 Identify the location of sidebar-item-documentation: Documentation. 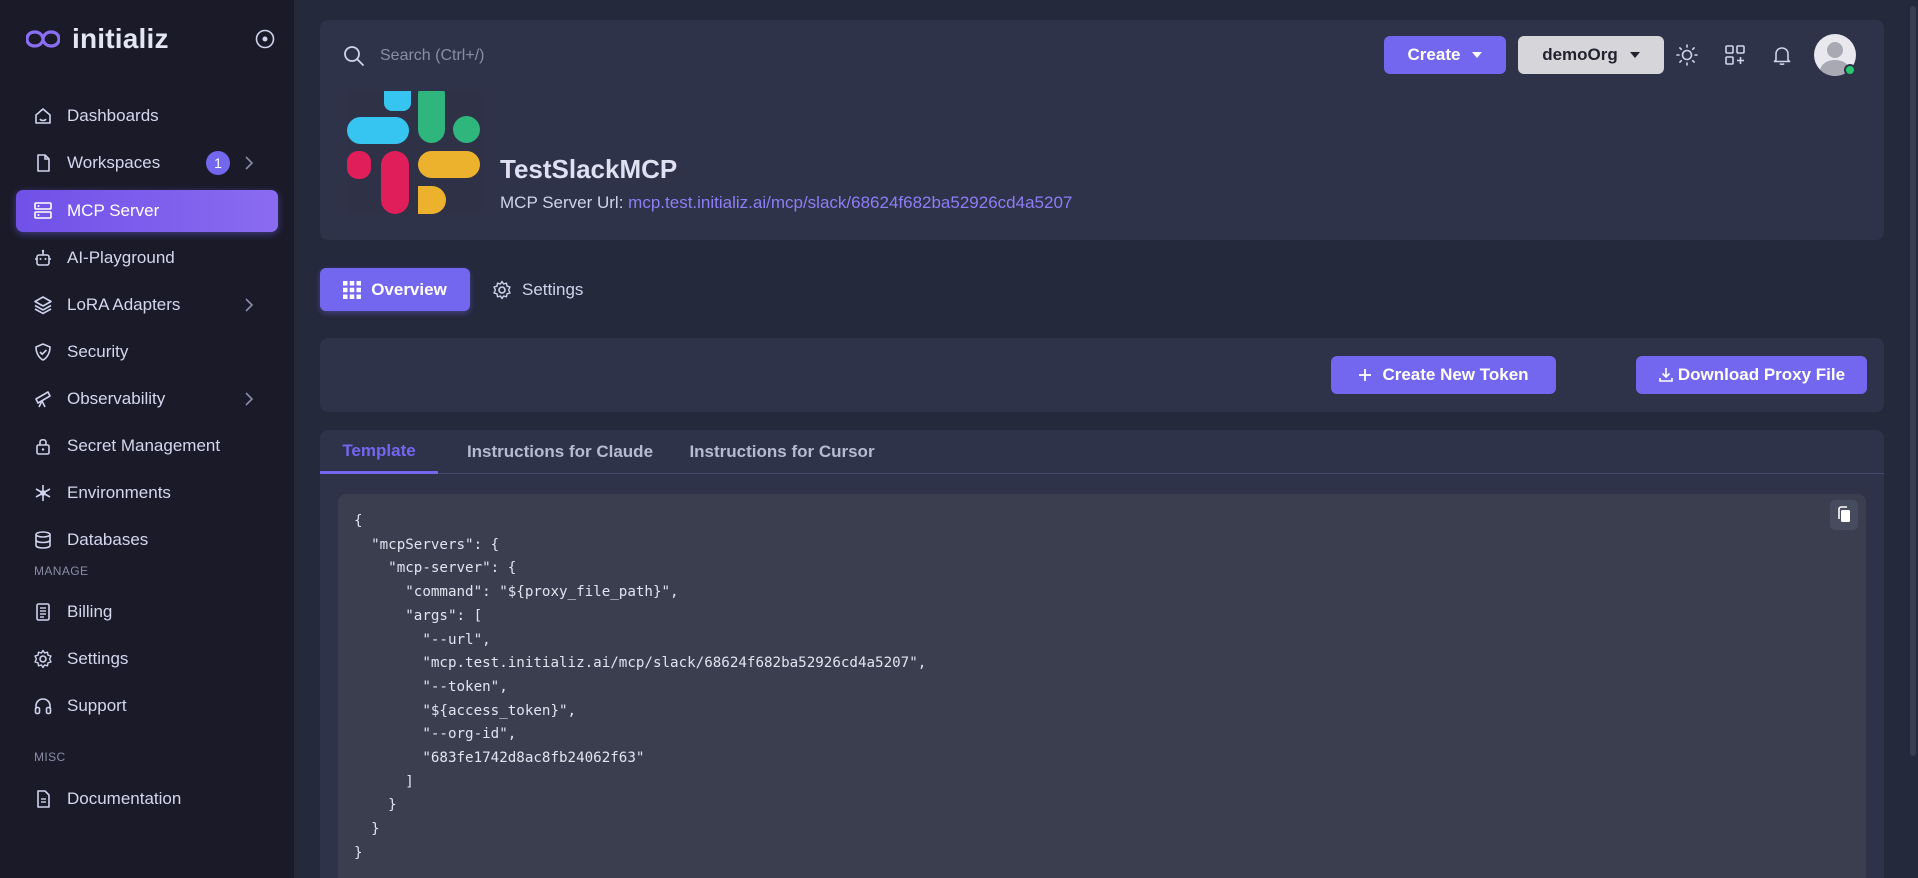
(147, 799).